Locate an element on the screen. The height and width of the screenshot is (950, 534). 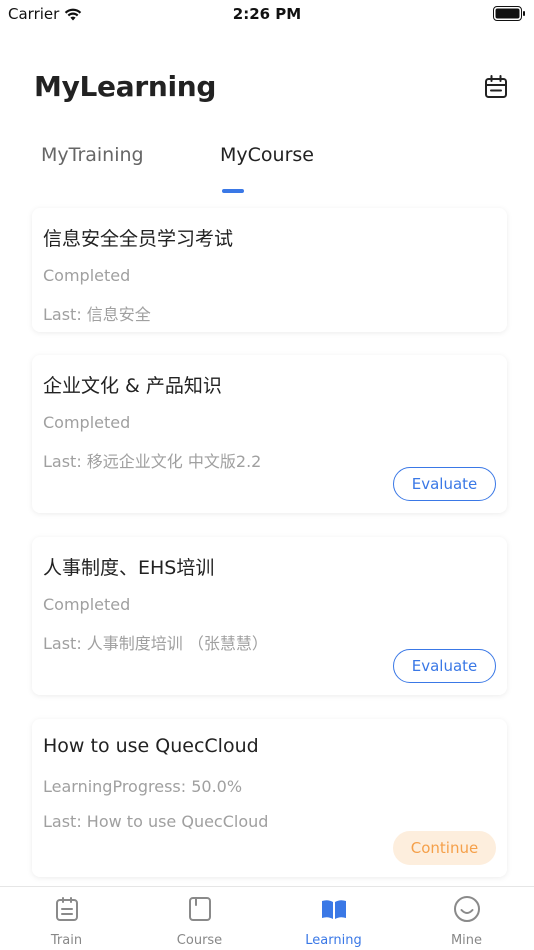
calendar-icon is located at coordinates (496, 87).